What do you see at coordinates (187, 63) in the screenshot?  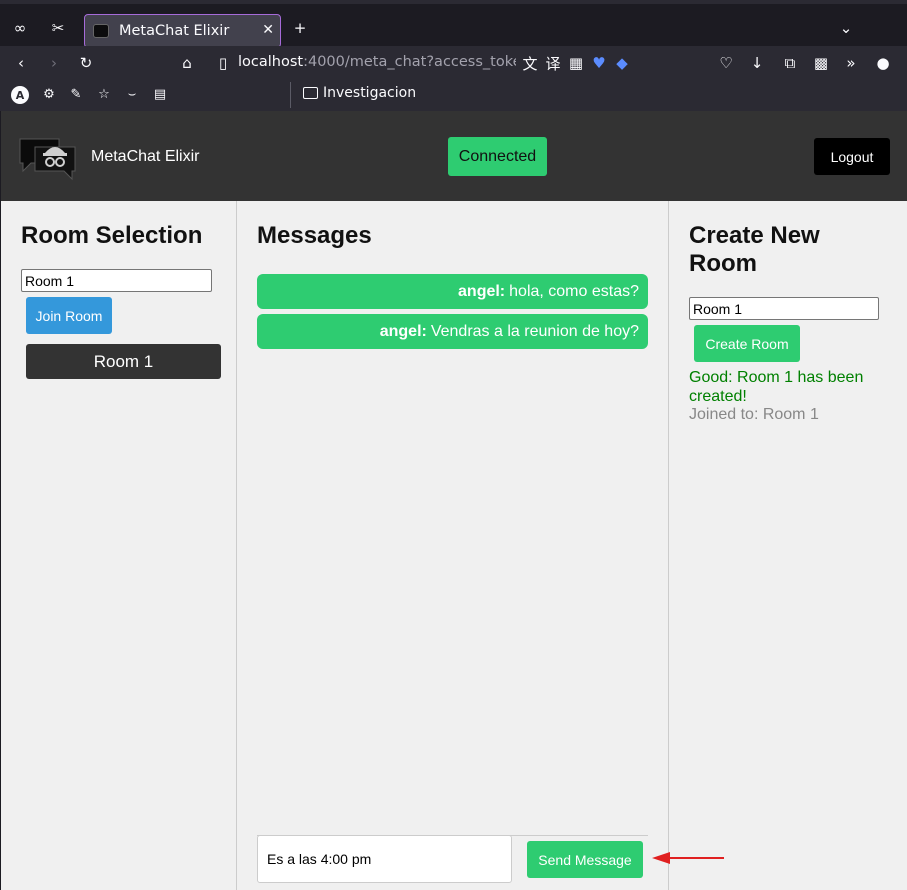 I see `home-icon: ⌂` at bounding box center [187, 63].